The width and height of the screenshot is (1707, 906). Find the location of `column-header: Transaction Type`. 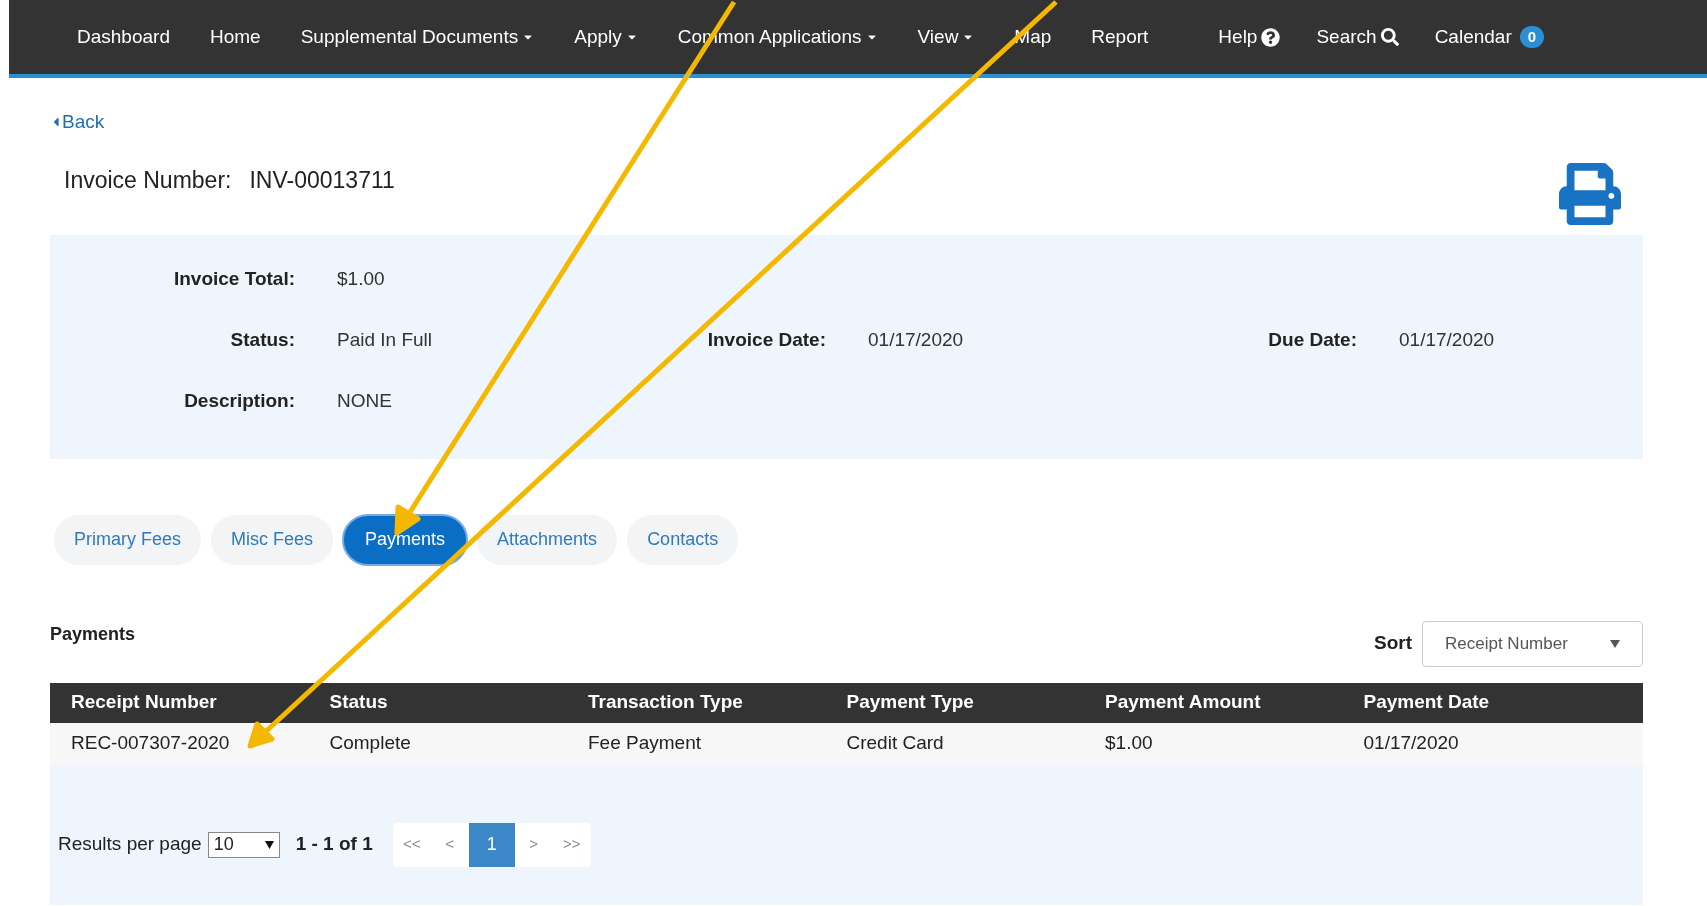

column-header: Transaction Type is located at coordinates (666, 702).